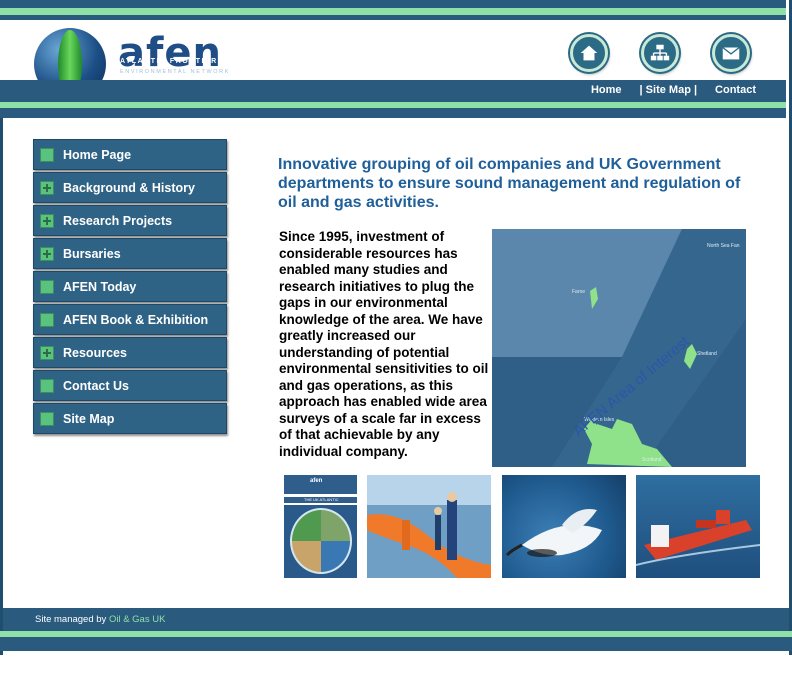 The image size is (792, 699). I want to click on book-cover-subtitle: THE UK ATLANTIC, so click(321, 499).